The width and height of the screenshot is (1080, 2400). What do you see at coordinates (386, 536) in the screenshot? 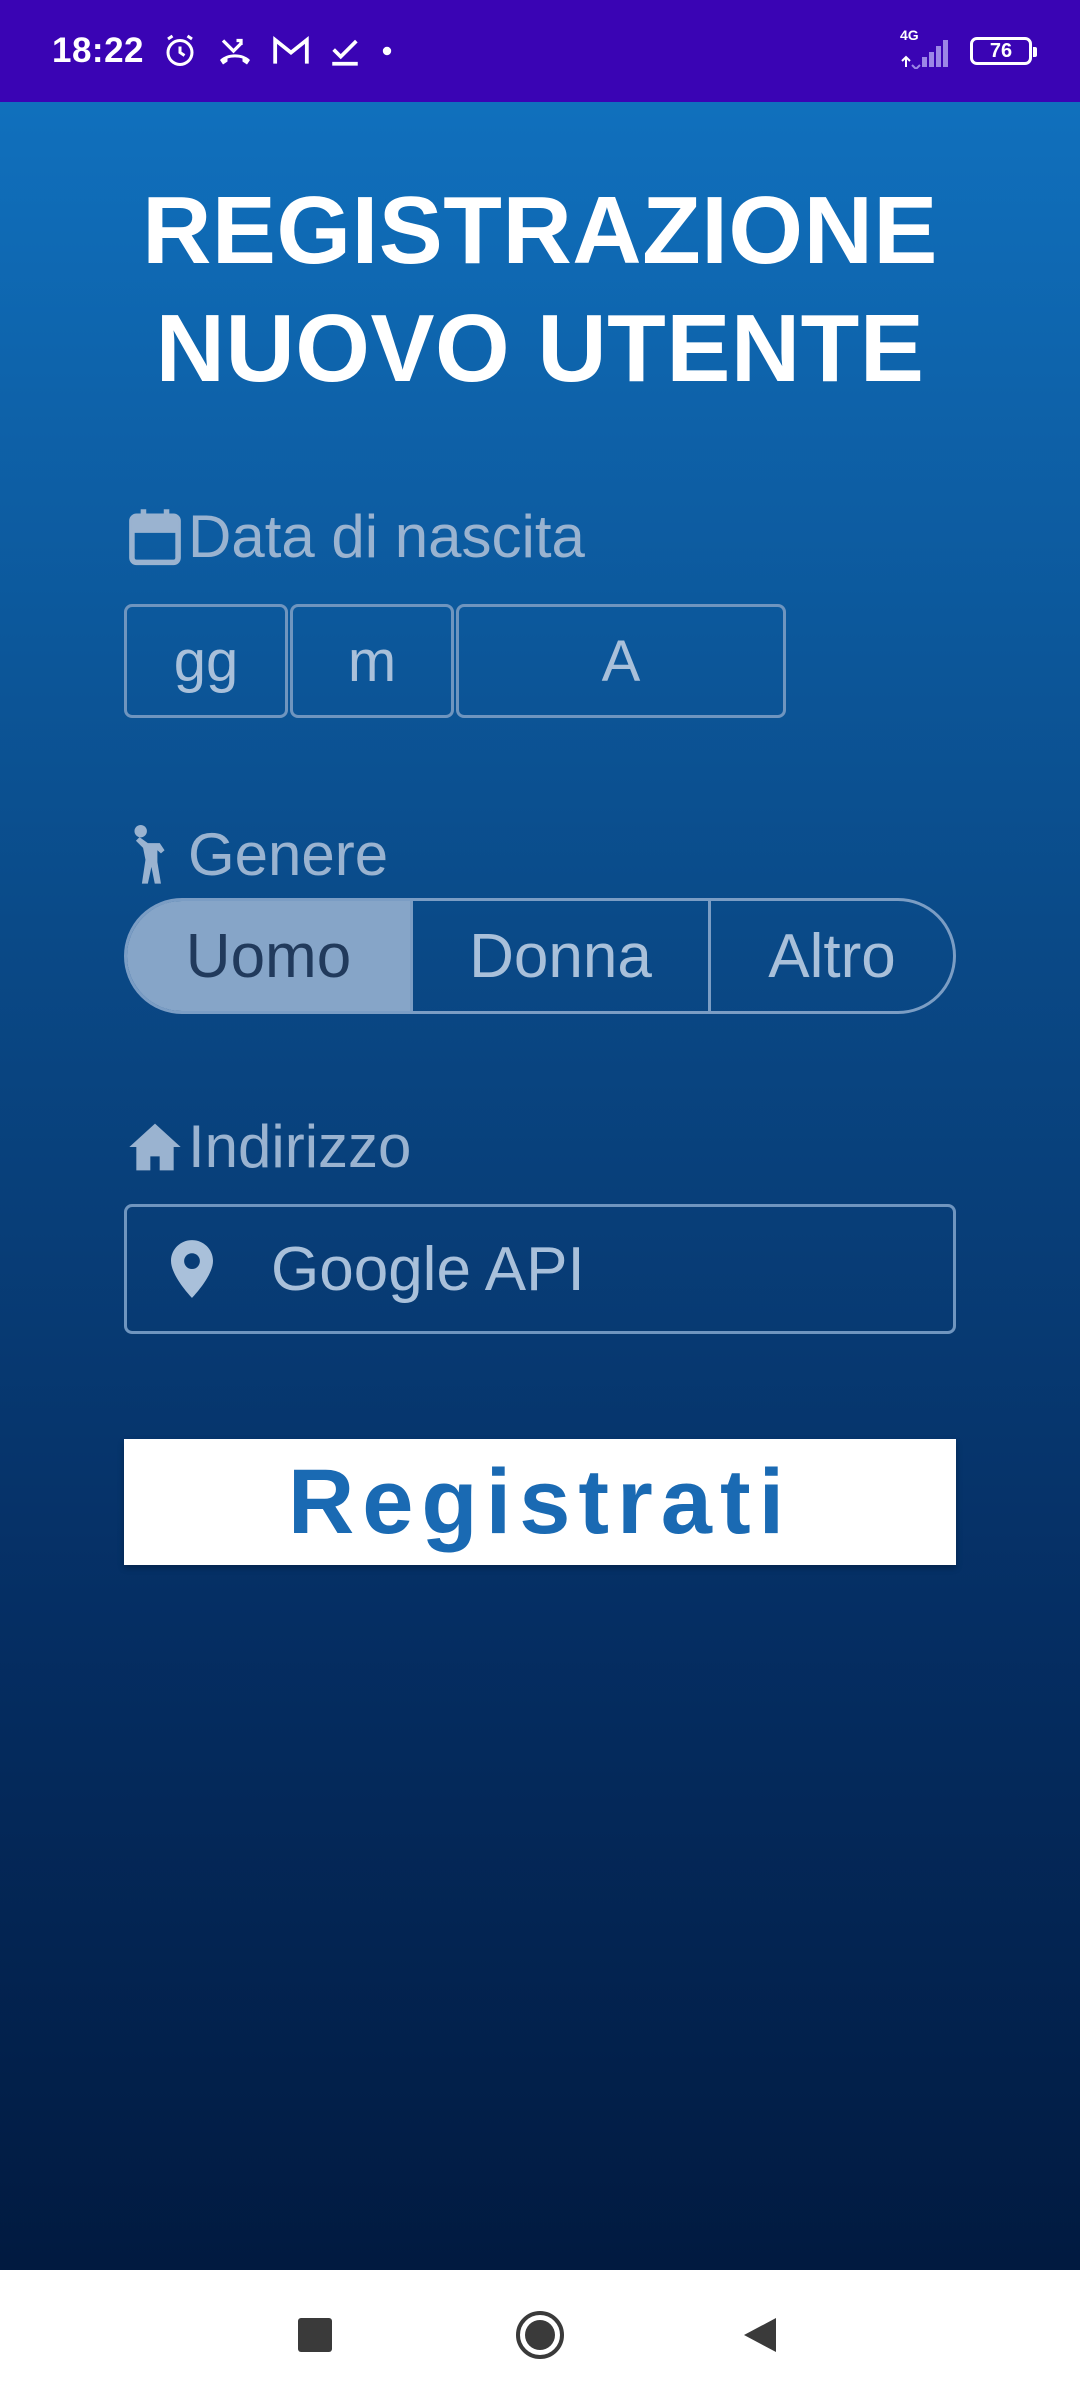
I see `birth-date-label-text: Data di nascita` at bounding box center [386, 536].